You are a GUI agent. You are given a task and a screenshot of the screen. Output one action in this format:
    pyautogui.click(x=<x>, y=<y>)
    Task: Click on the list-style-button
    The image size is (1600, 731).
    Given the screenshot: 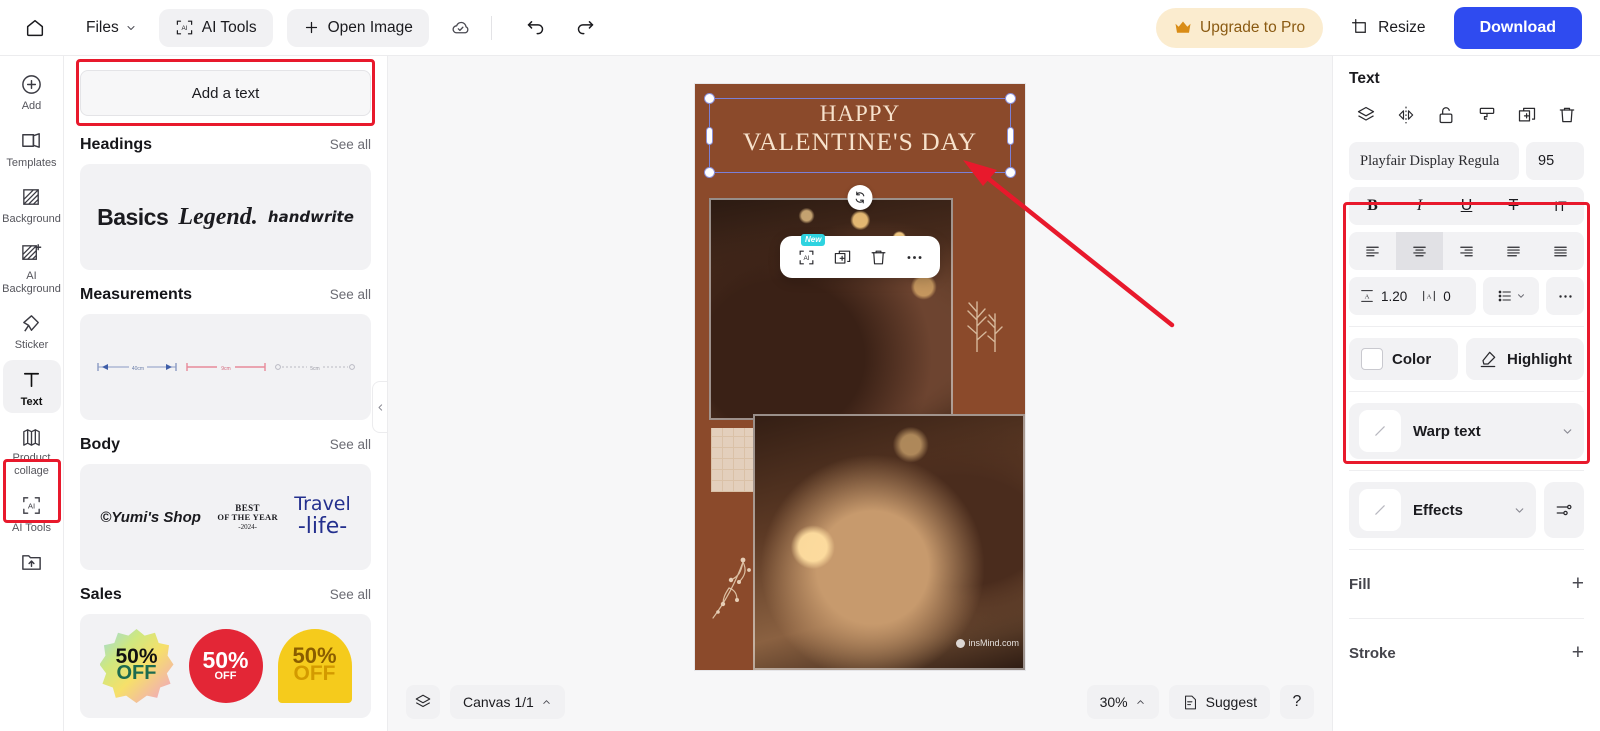 What is the action you would take?
    pyautogui.click(x=1511, y=296)
    